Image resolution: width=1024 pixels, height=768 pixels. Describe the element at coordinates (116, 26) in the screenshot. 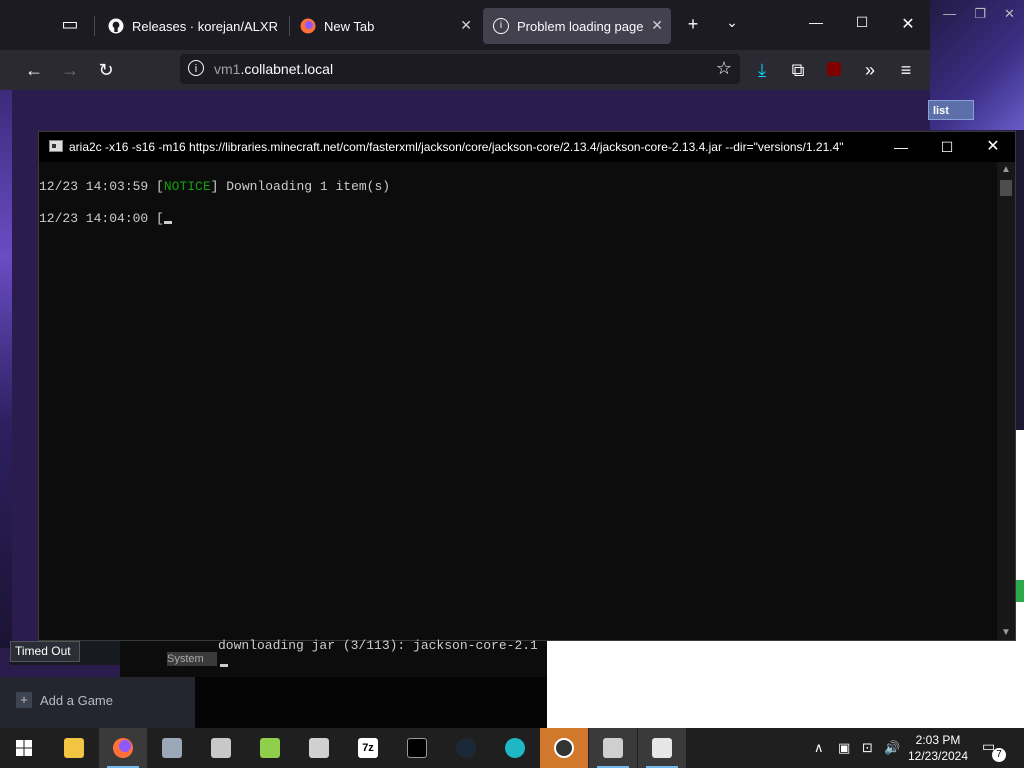

I see `github-icon` at that location.